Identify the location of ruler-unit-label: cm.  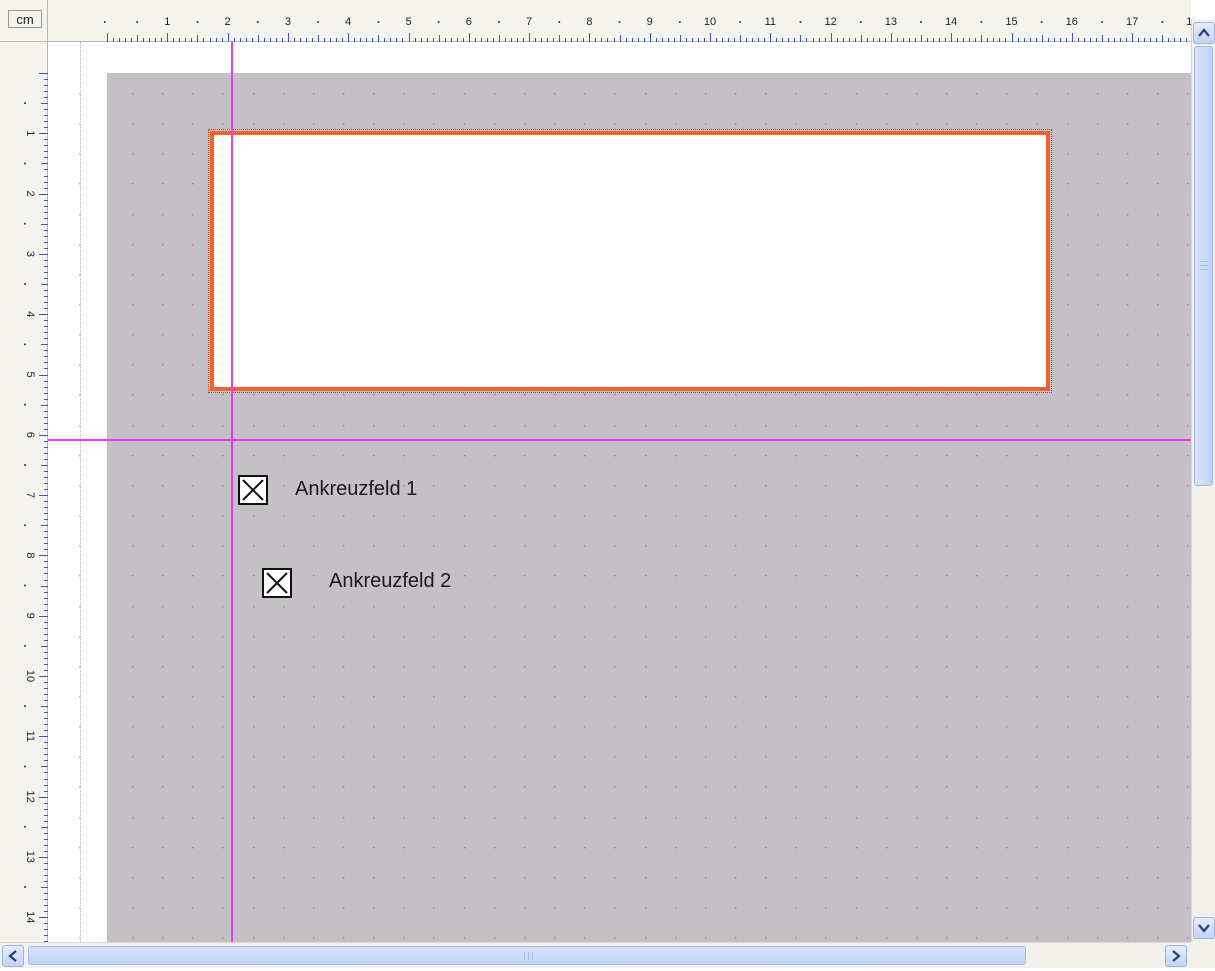
(25, 19).